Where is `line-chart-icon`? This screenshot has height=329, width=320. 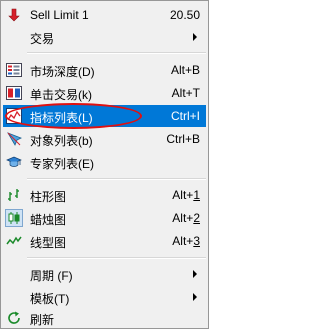 line-chart-icon is located at coordinates (14, 241).